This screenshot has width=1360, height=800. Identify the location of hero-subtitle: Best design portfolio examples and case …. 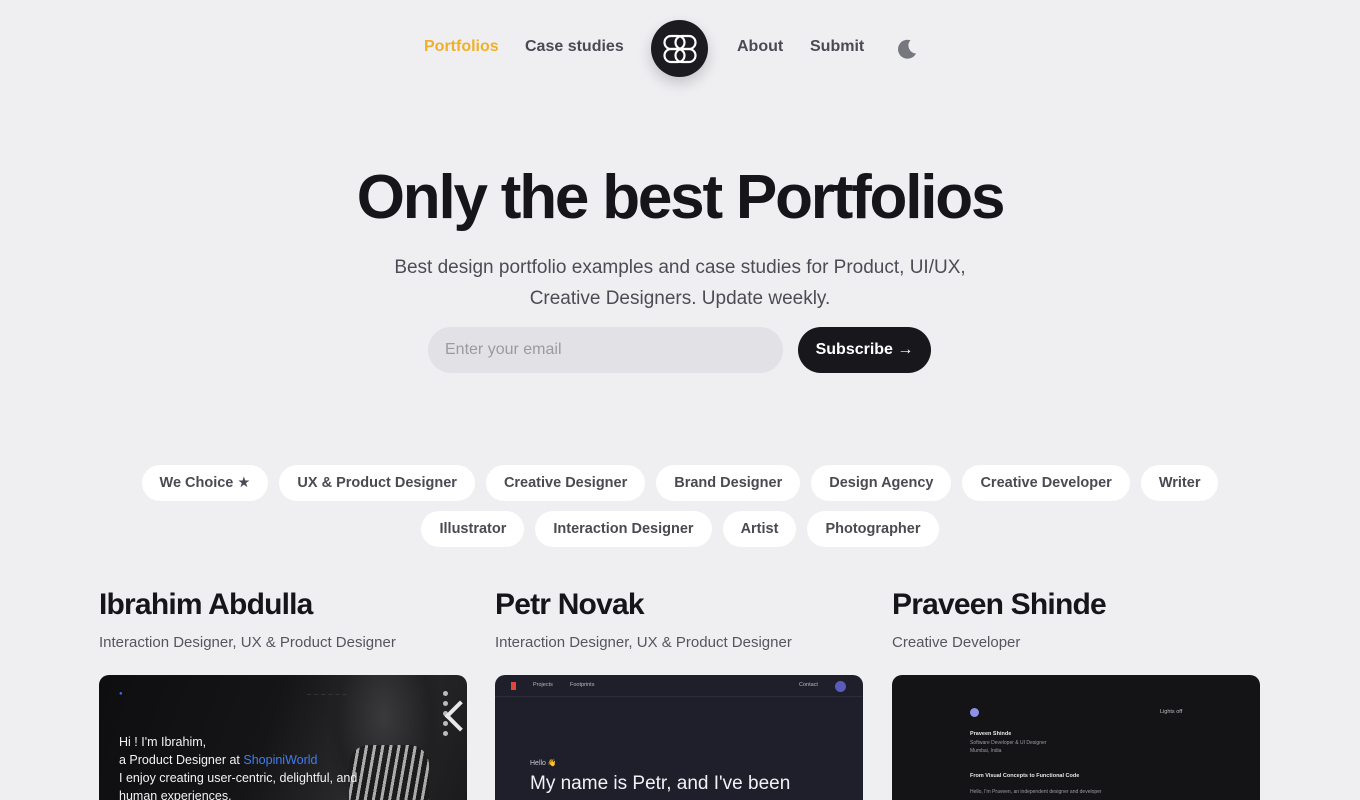
(680, 283).